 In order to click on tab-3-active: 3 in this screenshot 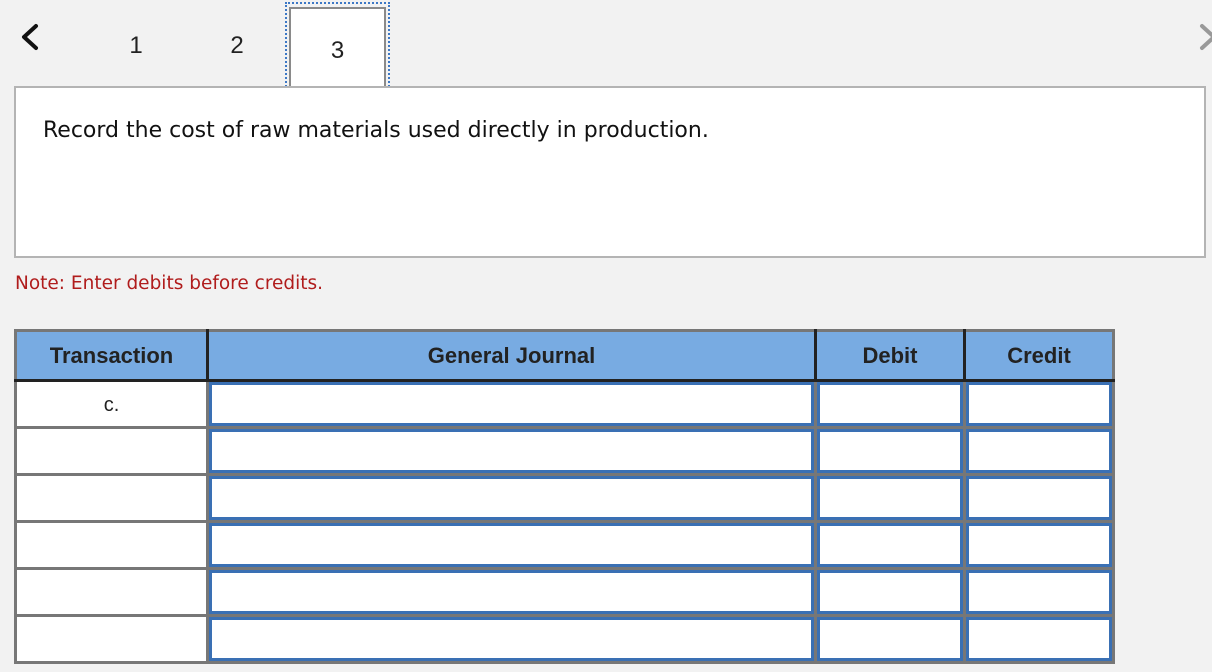, I will do `click(337, 47)`.